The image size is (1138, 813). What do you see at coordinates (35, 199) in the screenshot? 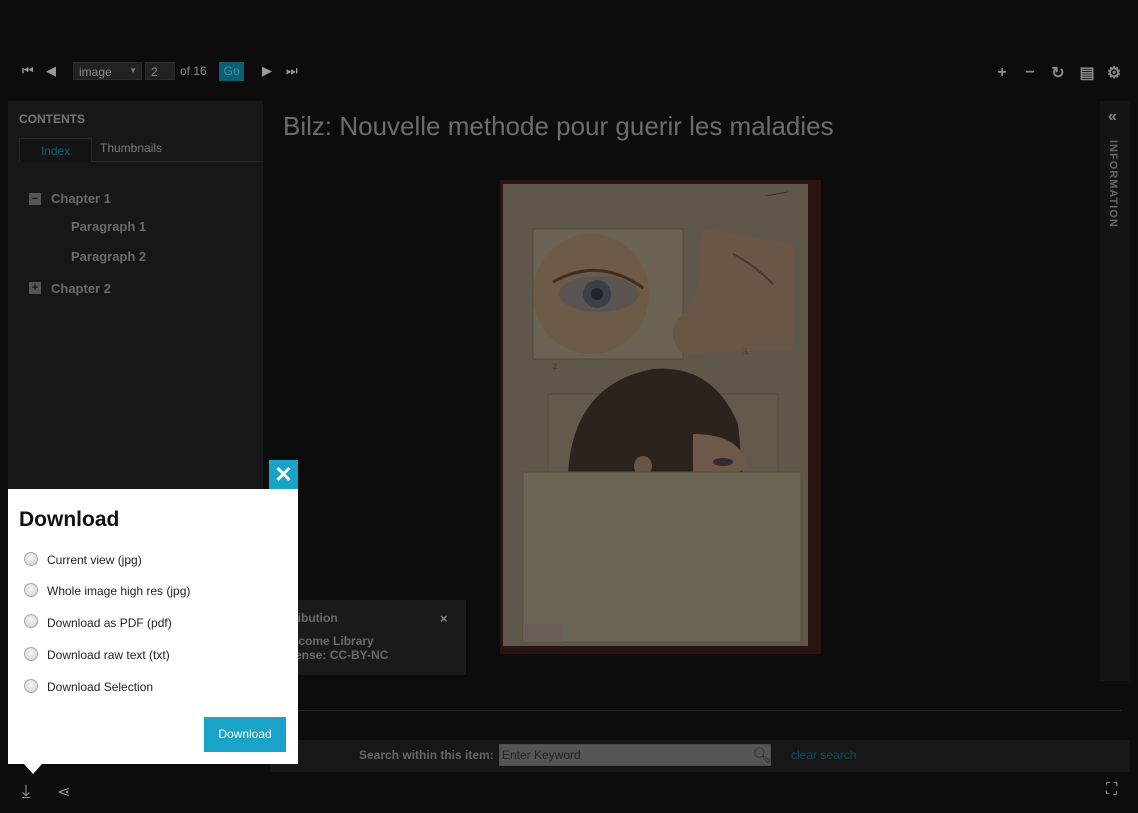
I see `collapse-icon: −` at bounding box center [35, 199].